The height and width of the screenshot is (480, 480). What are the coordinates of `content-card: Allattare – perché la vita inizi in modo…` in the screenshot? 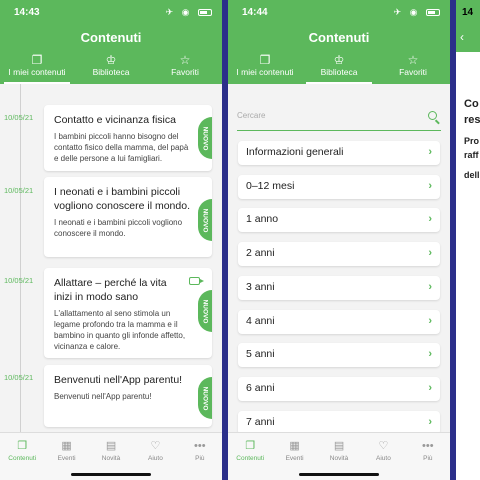 It's located at (128, 313).